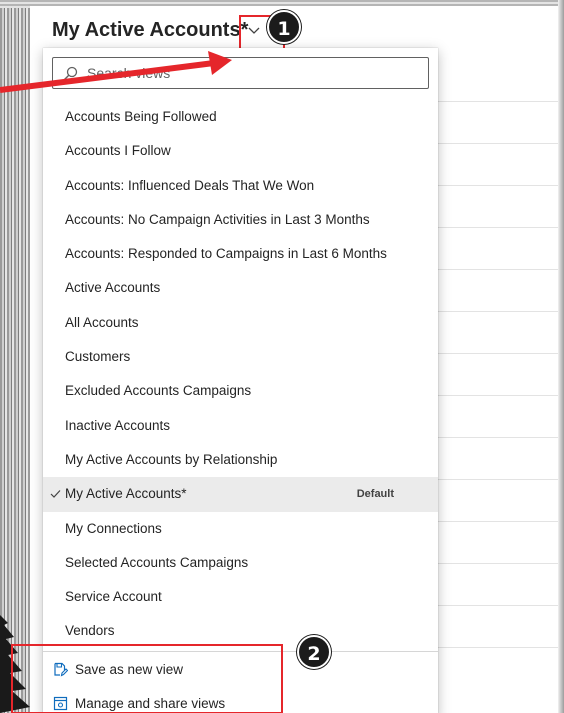 Image resolution: width=564 pixels, height=713 pixels. What do you see at coordinates (240, 288) in the screenshot?
I see `view-item: Active Accounts` at bounding box center [240, 288].